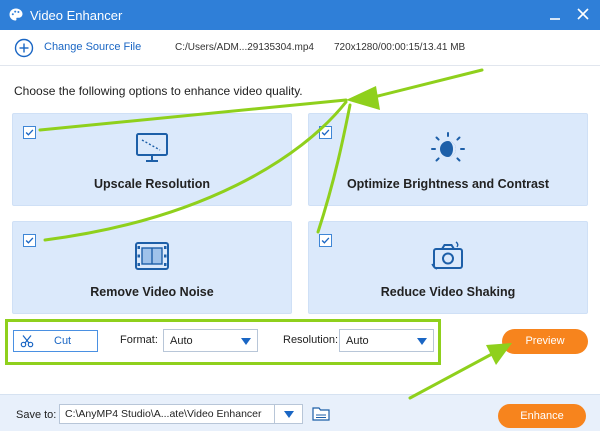 The height and width of the screenshot is (431, 600). Describe the element at coordinates (29, 132) in the screenshot. I see `upscale-resolution-checkbox` at that location.